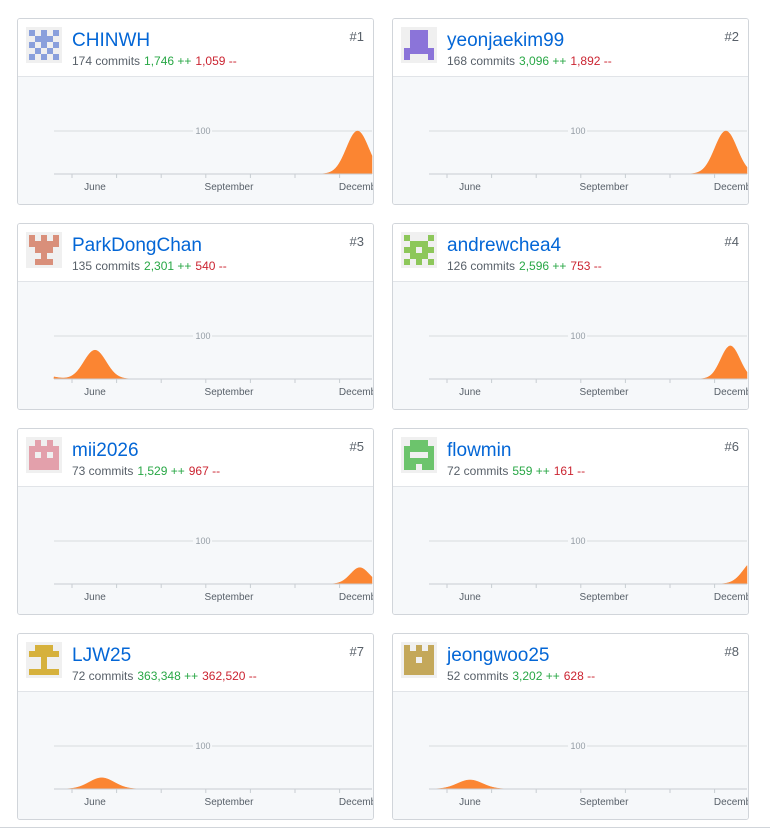  I want to click on commit-count: 168 commits, so click(481, 61).